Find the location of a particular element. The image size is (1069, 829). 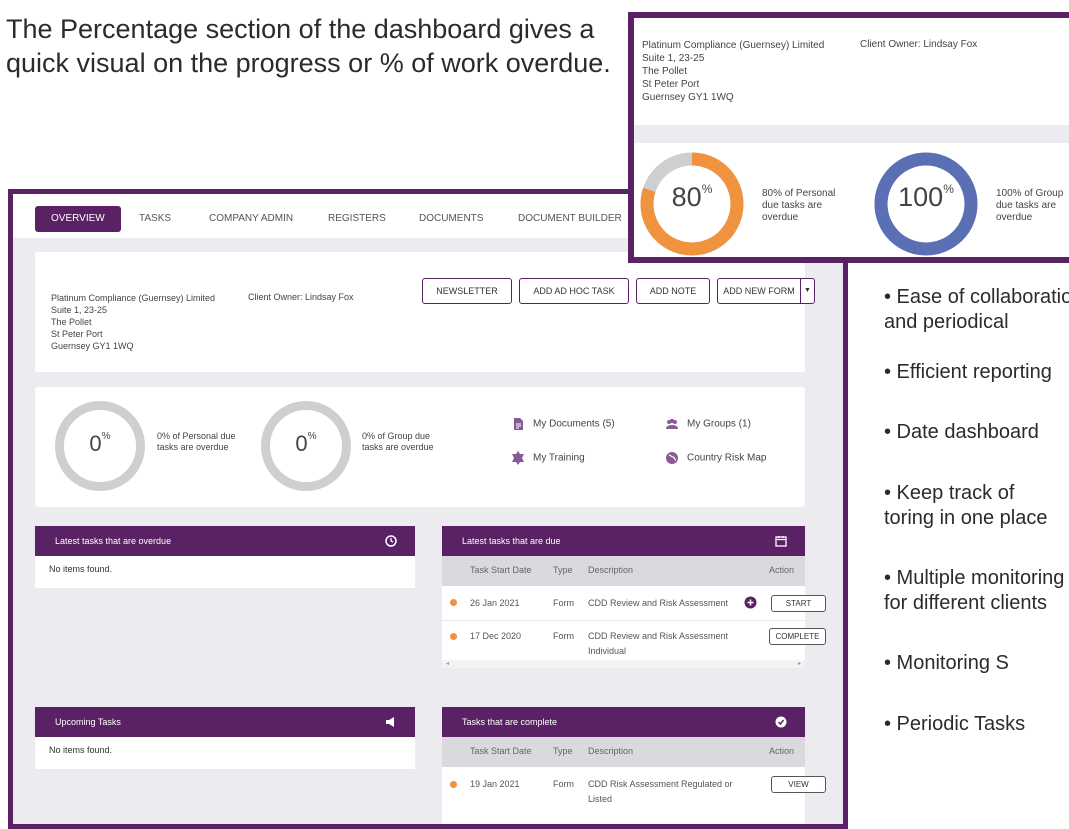

group-overdue-value: 0% is located at coordinates (306, 443).